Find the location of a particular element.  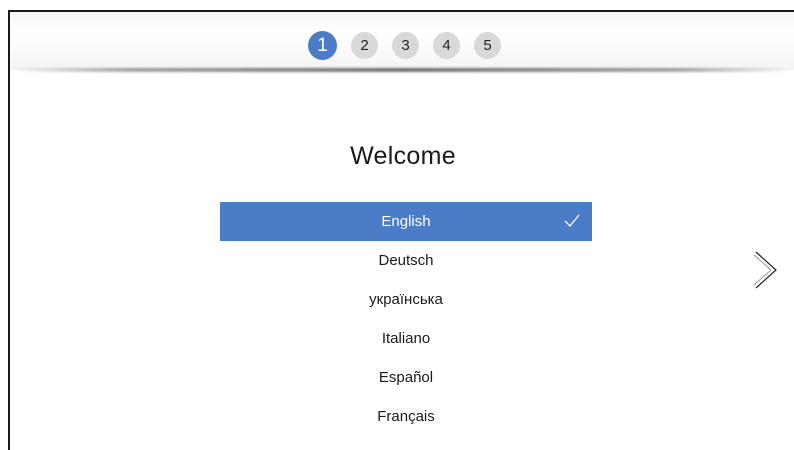

language-label: Français is located at coordinates (406, 416).